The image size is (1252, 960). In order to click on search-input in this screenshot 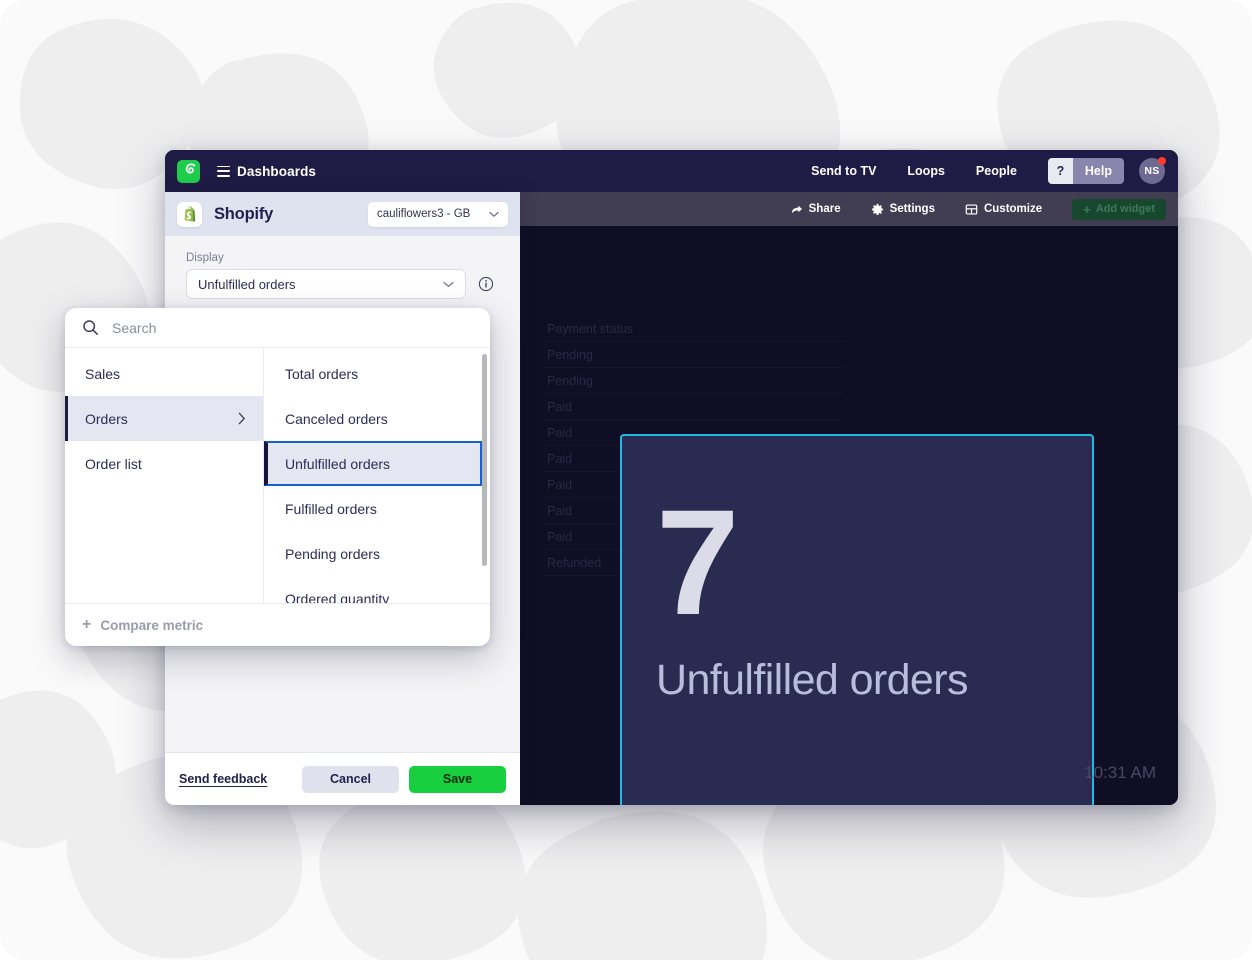, I will do `click(292, 327)`.